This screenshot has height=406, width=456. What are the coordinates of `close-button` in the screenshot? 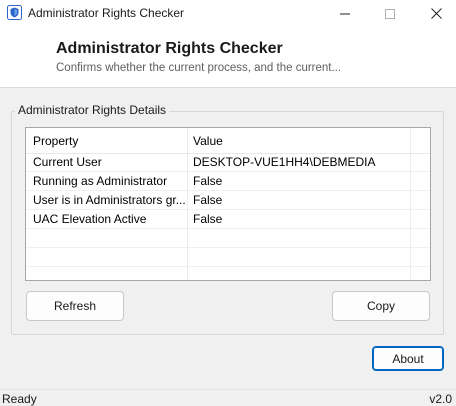 It's located at (436, 13).